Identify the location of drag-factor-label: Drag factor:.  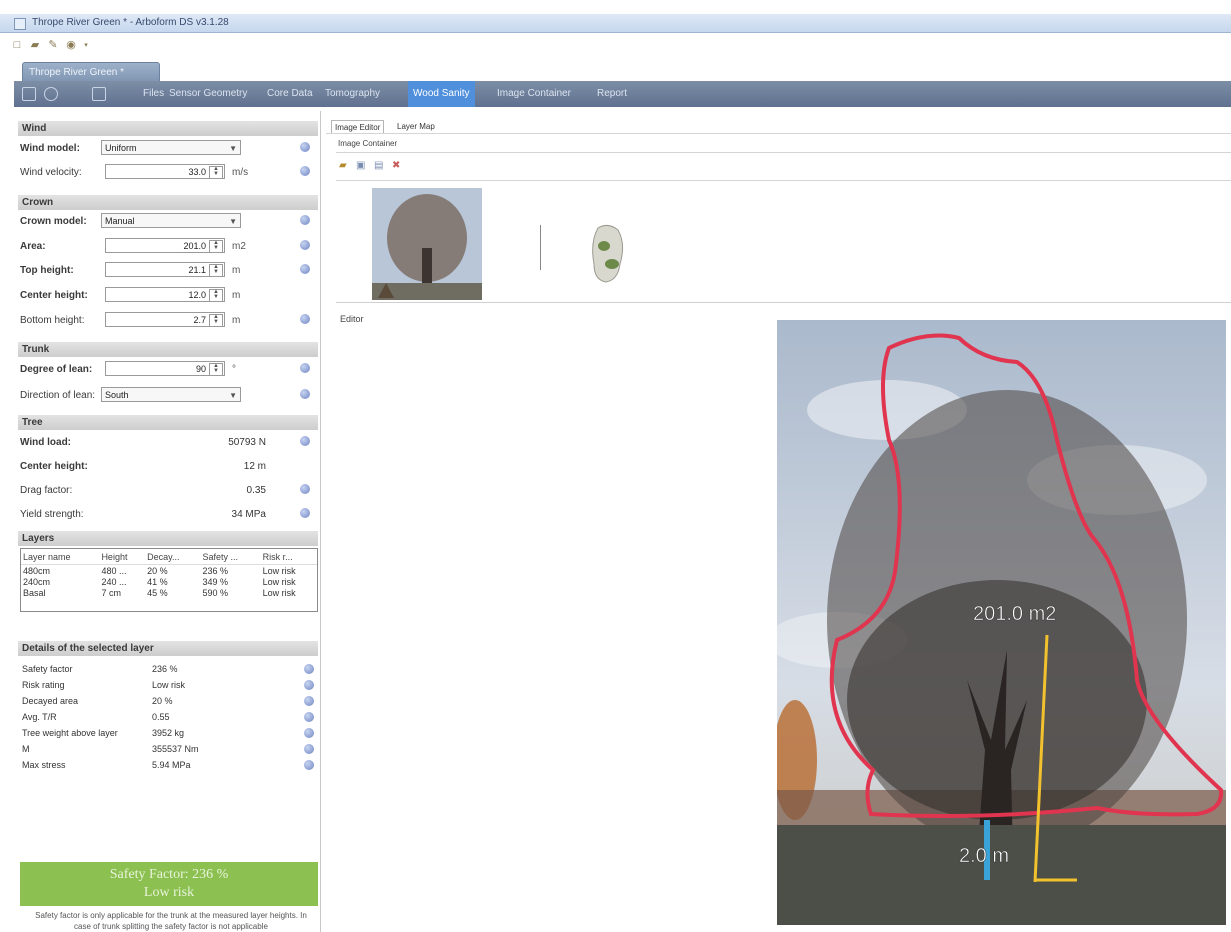
(46, 490).